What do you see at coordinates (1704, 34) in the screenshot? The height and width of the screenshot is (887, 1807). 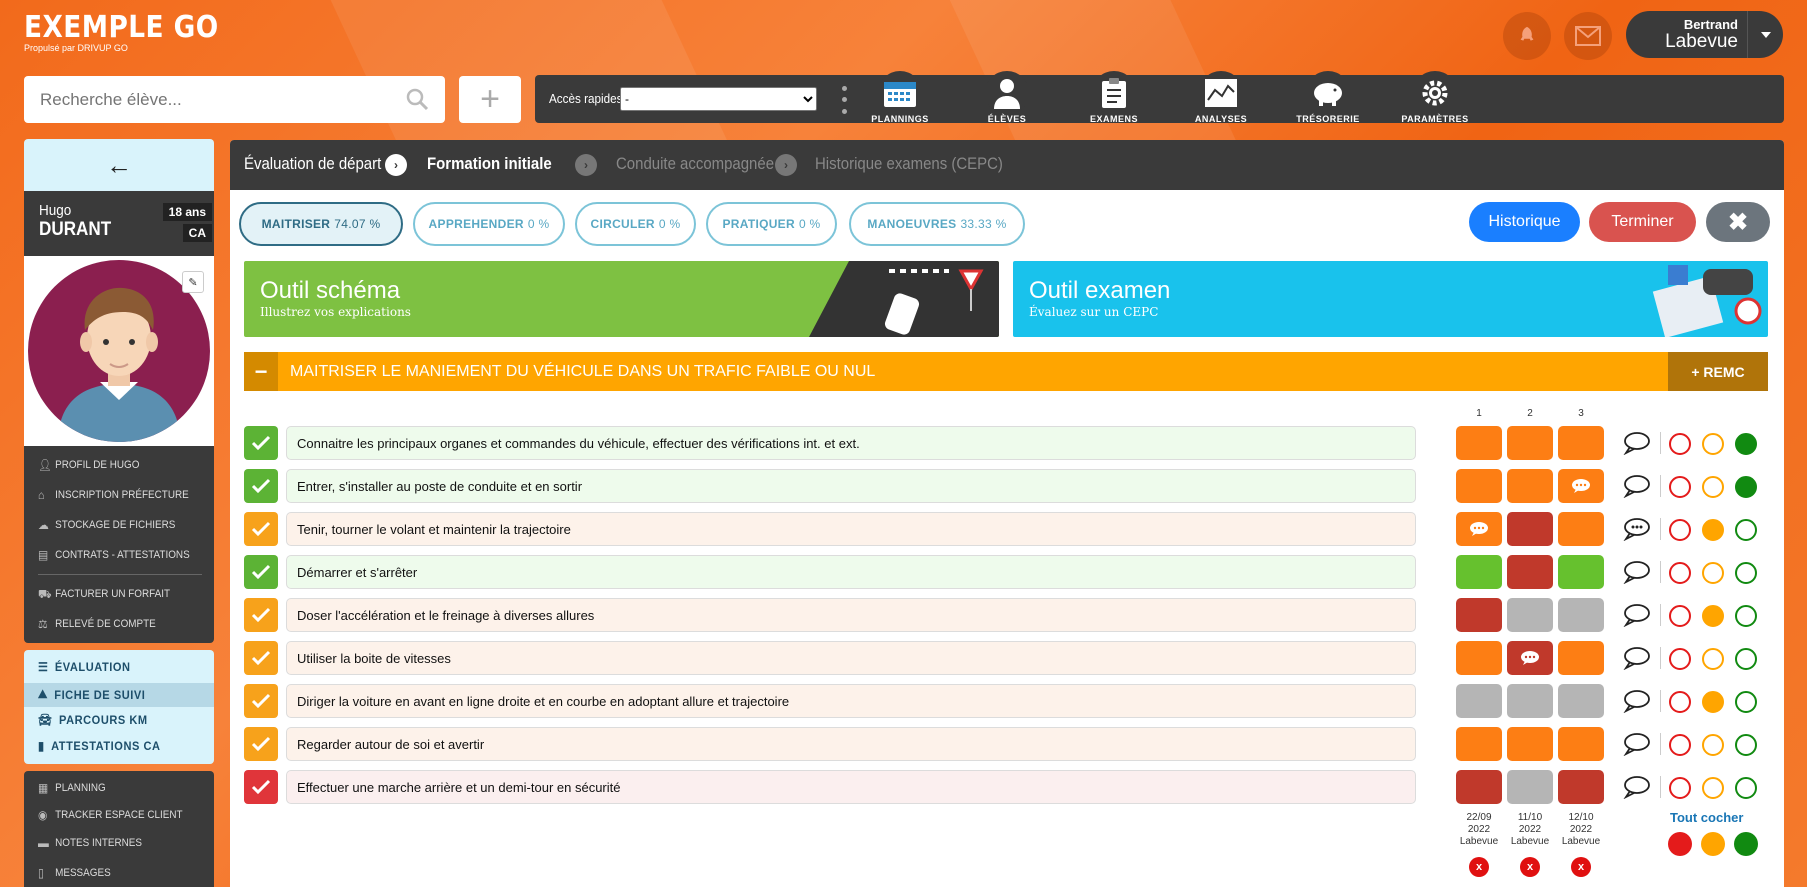 I see `user-menu: Bertrand Labevue` at bounding box center [1704, 34].